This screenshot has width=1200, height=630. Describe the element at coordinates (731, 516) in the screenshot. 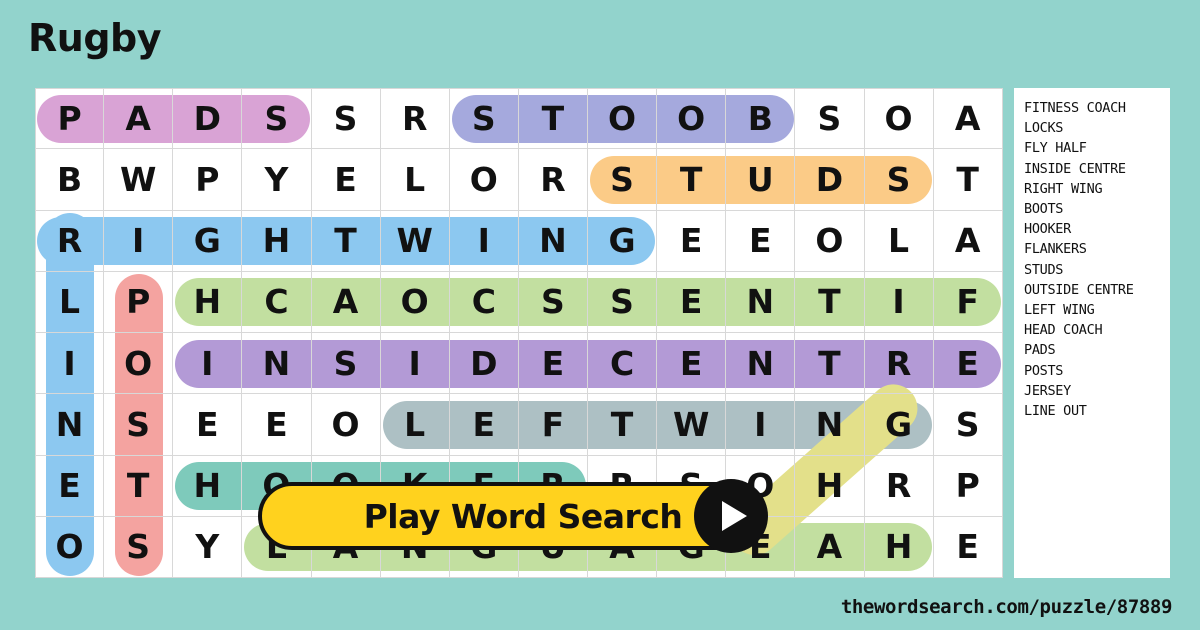

I see `play-icon` at that location.